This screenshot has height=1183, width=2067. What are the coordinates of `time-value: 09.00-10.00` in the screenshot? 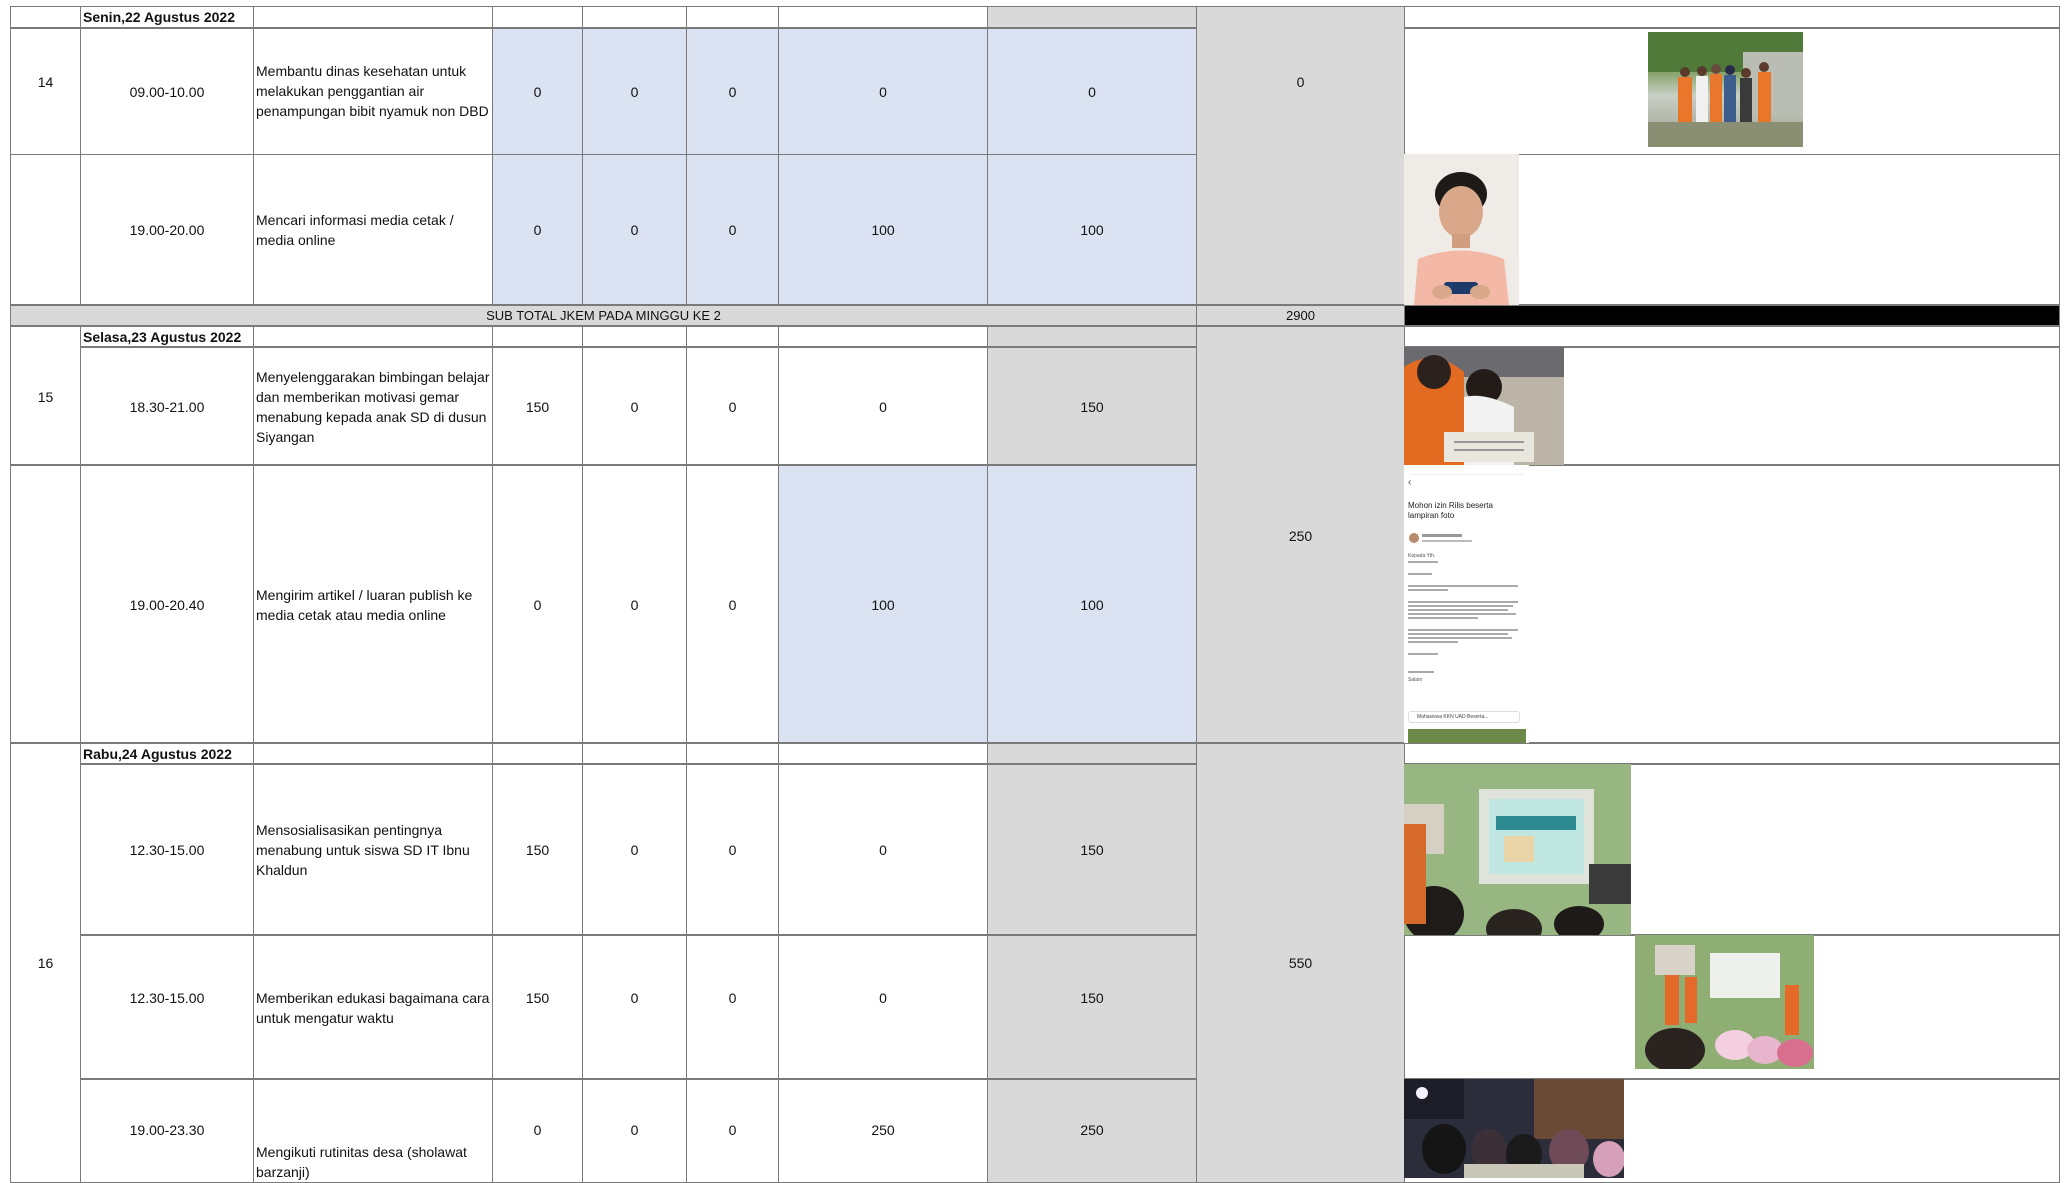 It's located at (167, 92).